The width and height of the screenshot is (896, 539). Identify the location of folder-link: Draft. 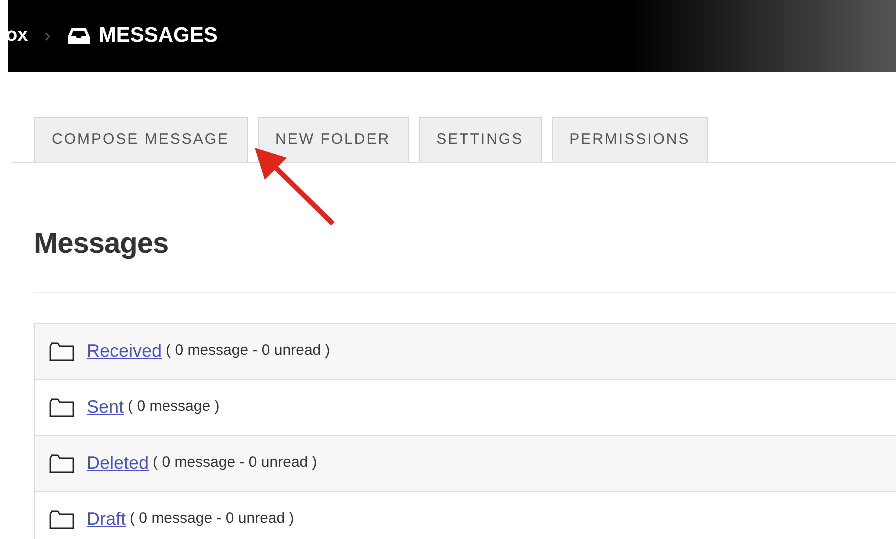
(104, 519).